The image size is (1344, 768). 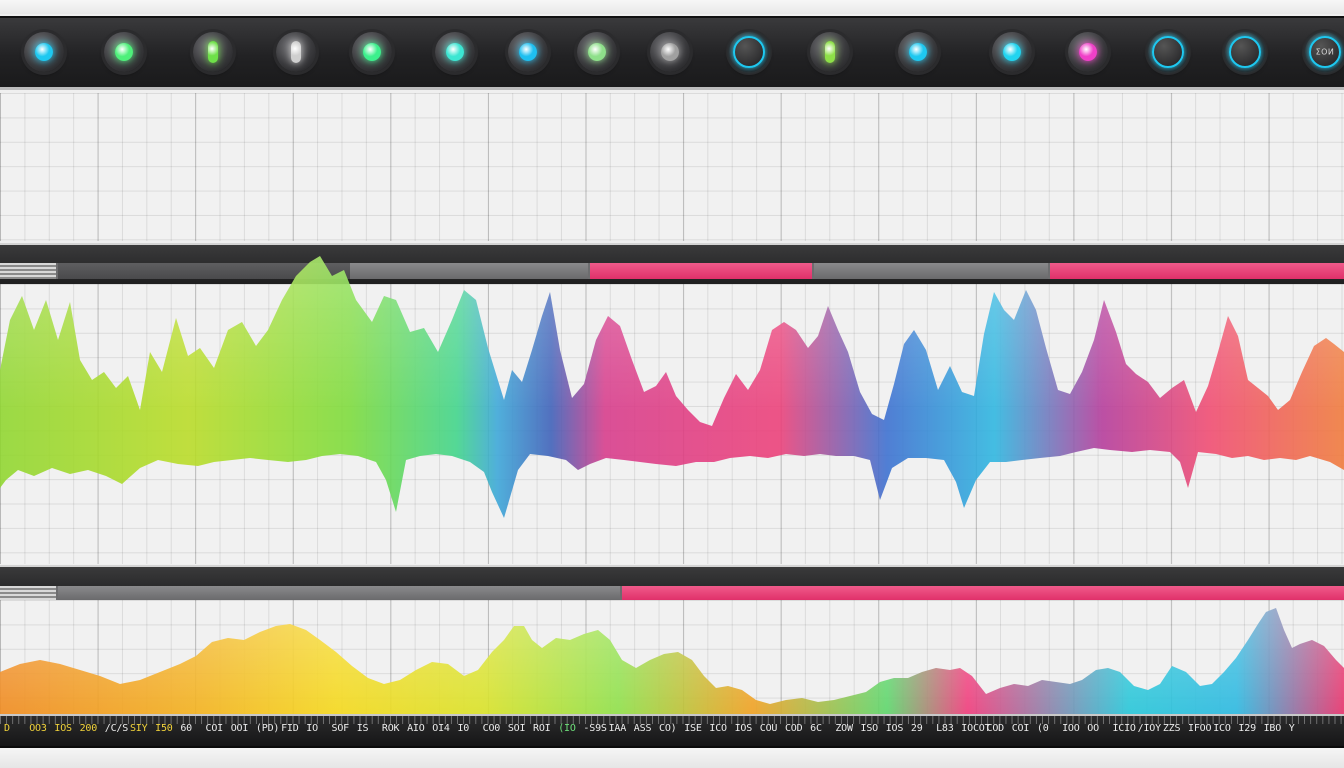 What do you see at coordinates (672, 584) in the screenshot?
I see `spectrum-track-header` at bounding box center [672, 584].